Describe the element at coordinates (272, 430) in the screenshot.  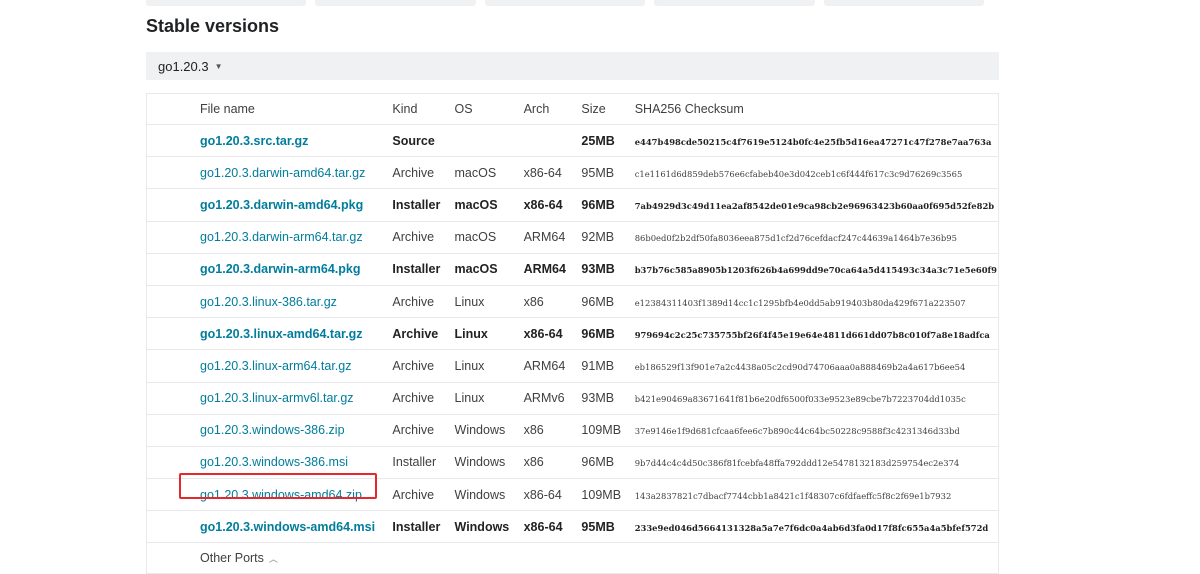
I see `download-link: go1.20.3.windows-386.zip` at that location.